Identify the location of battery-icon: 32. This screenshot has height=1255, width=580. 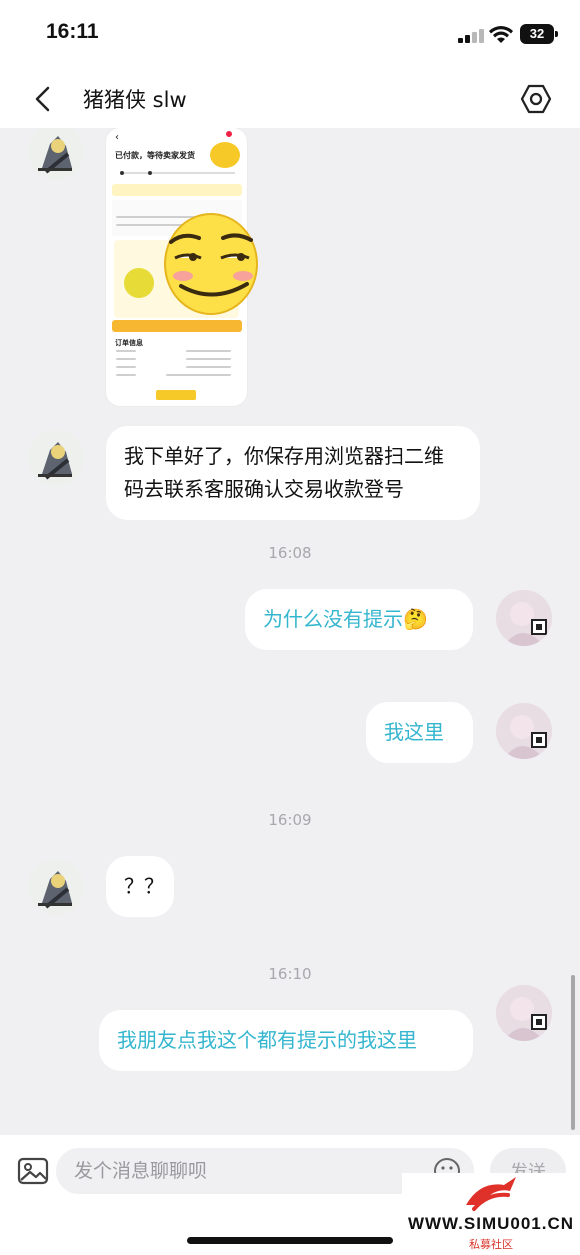
(539, 34).